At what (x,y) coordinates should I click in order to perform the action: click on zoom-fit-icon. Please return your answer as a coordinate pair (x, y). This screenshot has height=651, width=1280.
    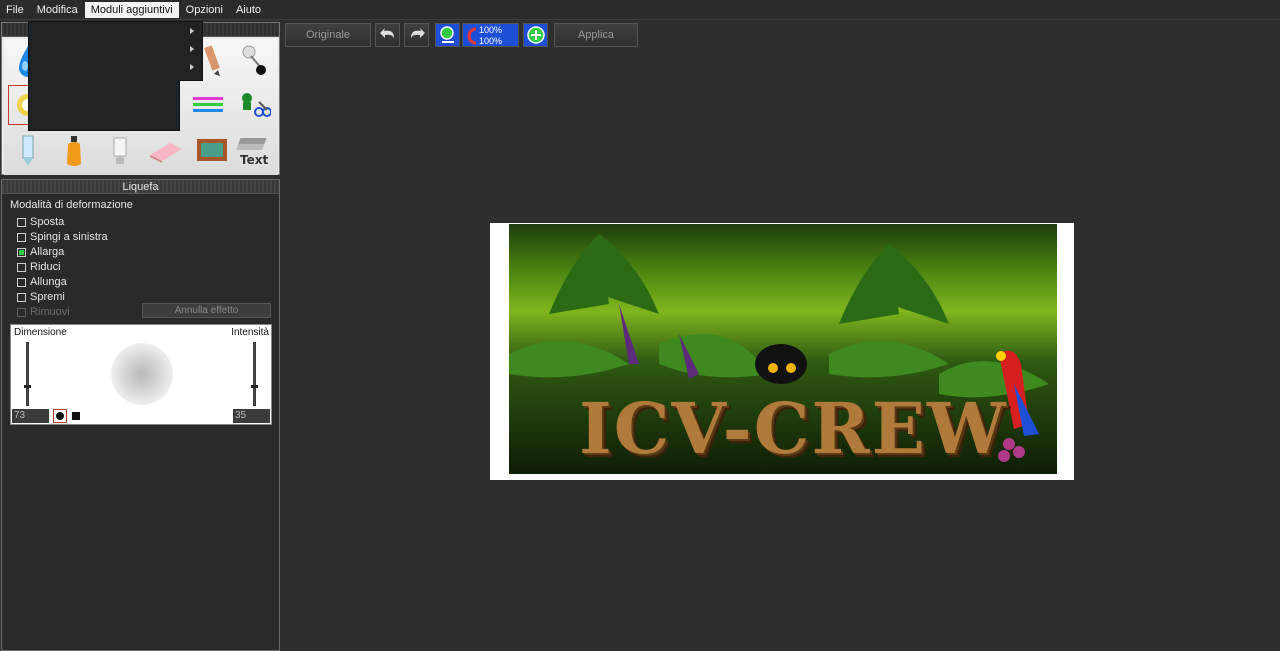
    Looking at the image, I should click on (446, 34).